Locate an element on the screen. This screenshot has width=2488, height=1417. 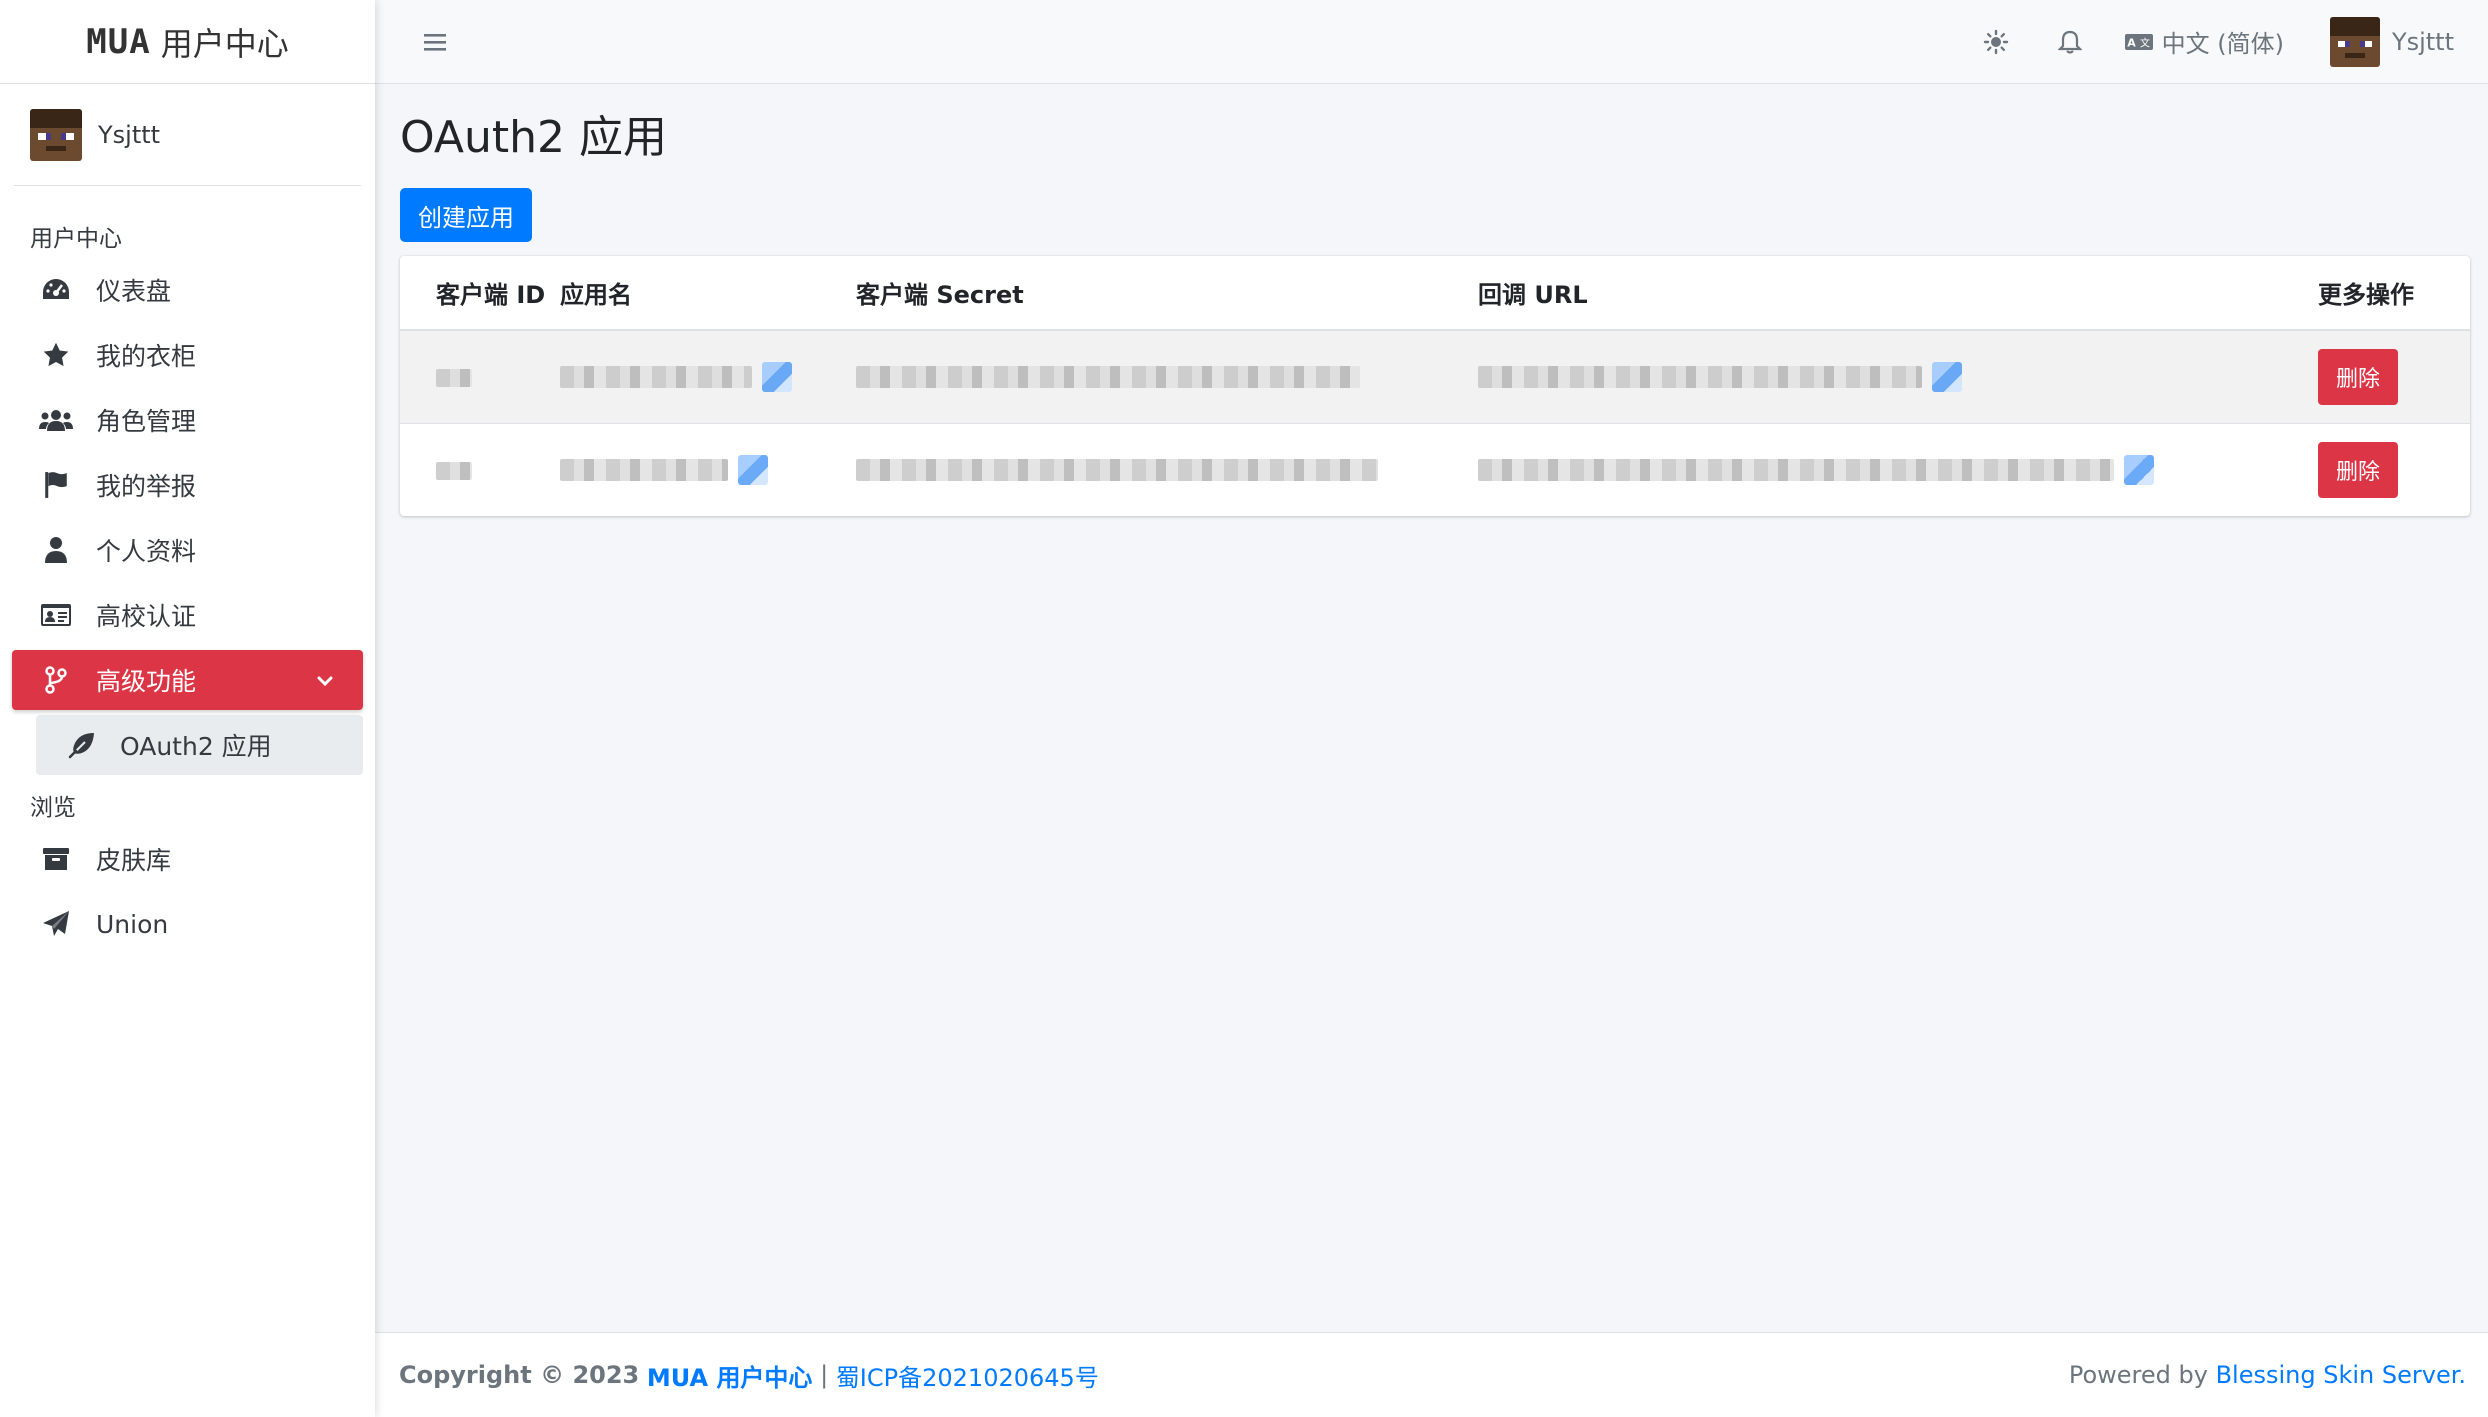
sidebar-item-dashboard: 仪表盘 is located at coordinates (187, 290).